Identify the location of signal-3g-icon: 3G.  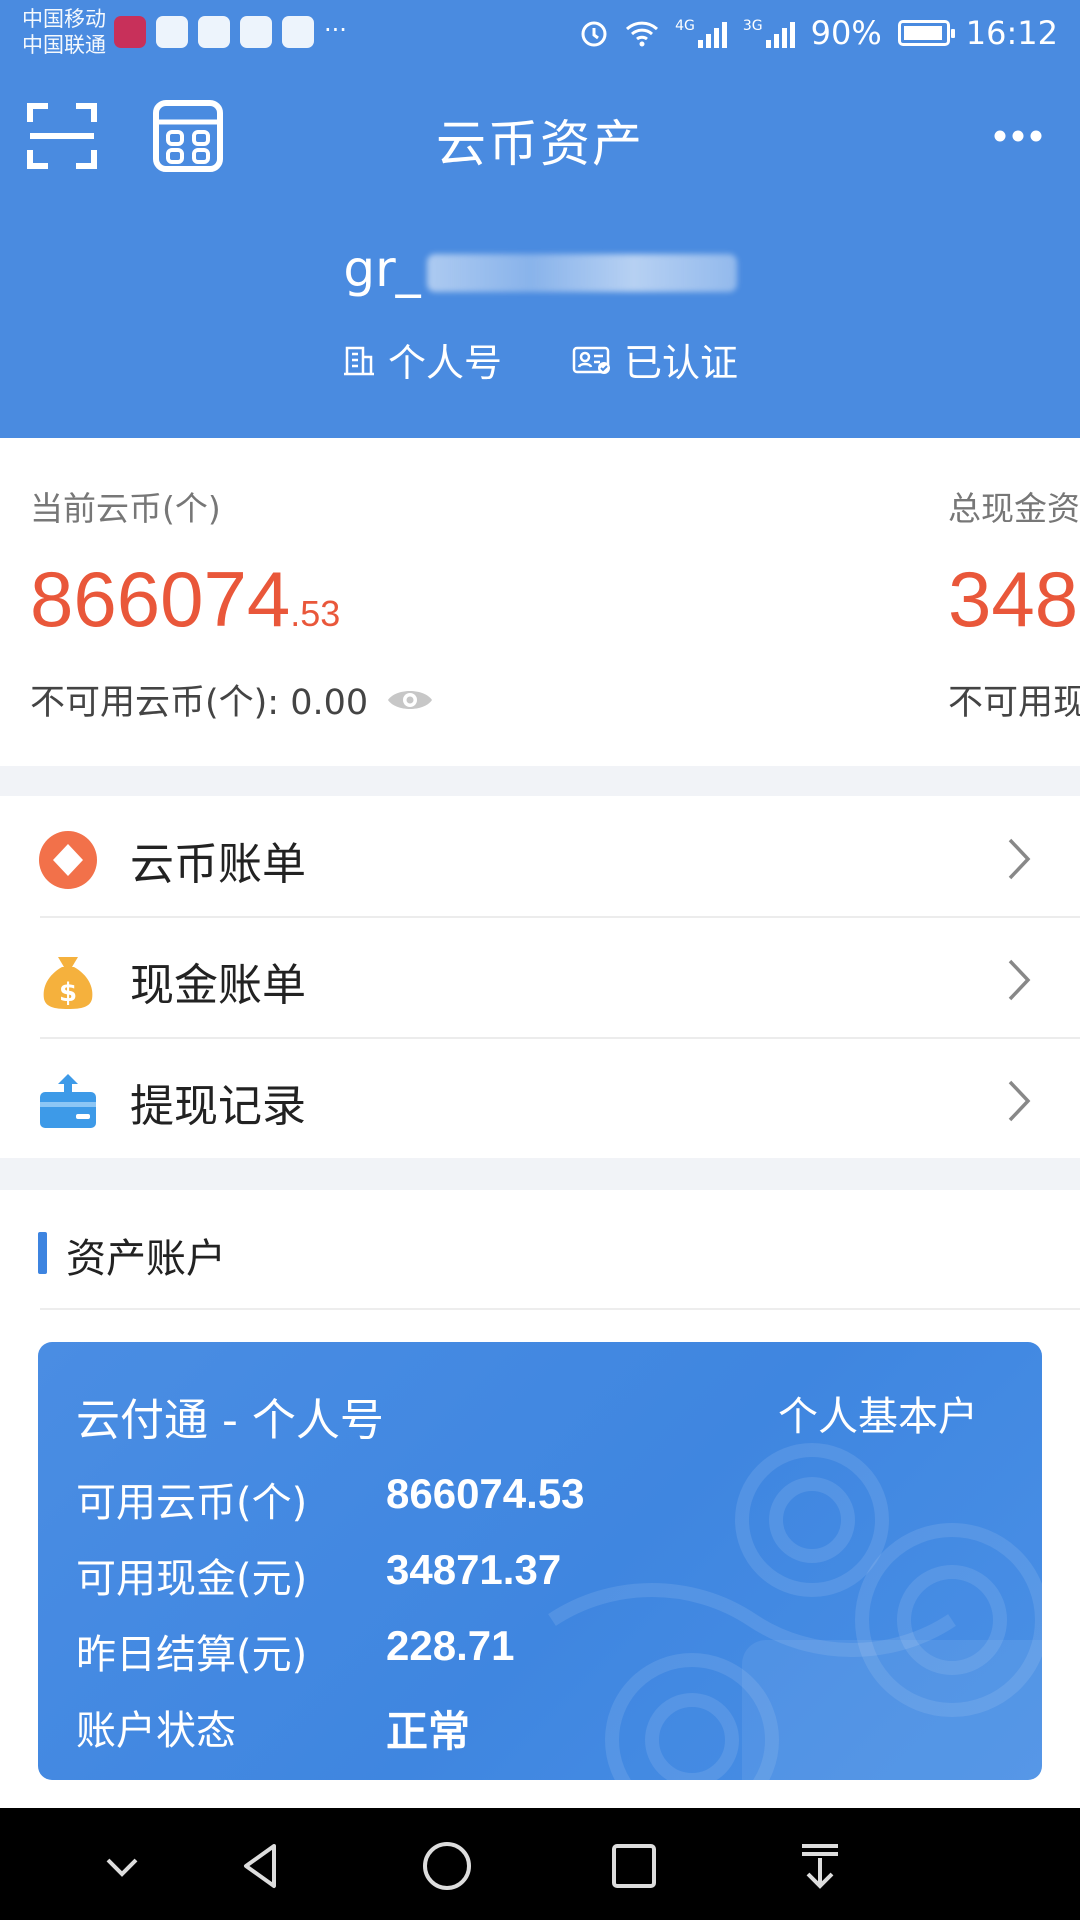
(769, 33).